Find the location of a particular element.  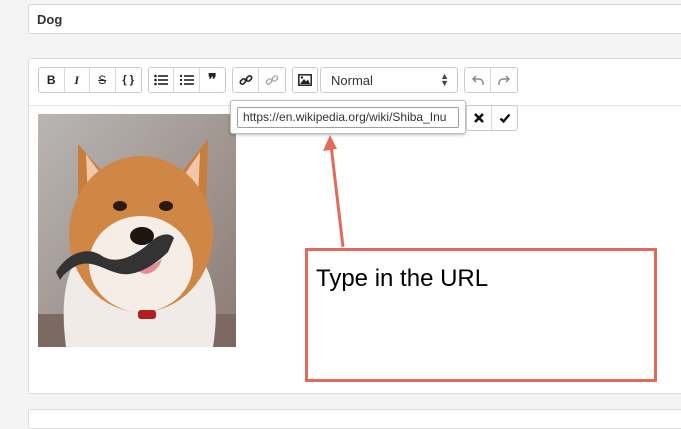

format-group: B I S { } is located at coordinates (90, 80).